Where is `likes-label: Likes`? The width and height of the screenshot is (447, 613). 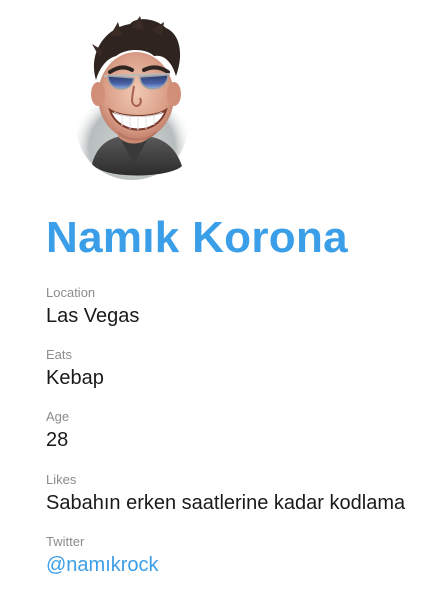
likes-label: Likes is located at coordinates (61, 479).